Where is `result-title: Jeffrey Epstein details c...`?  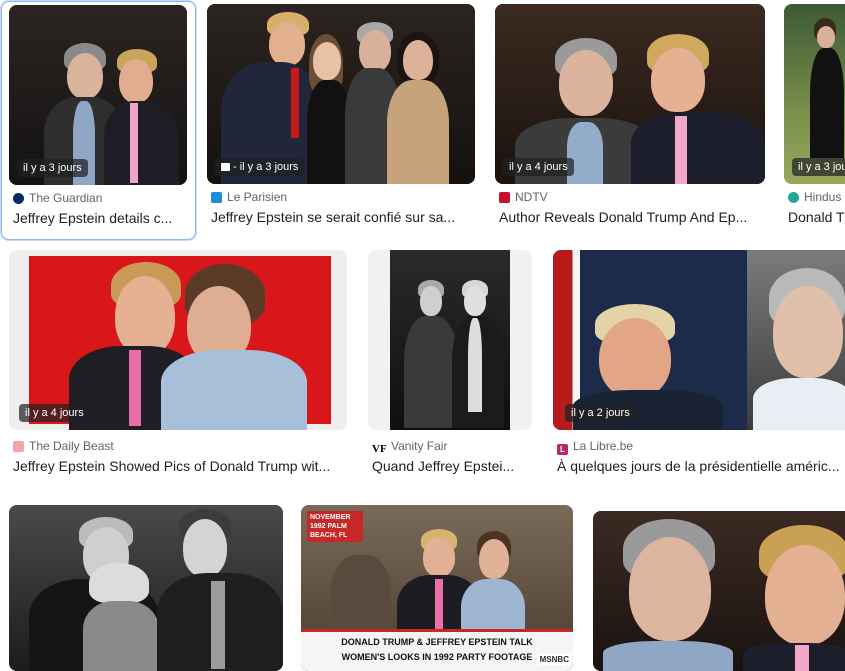
result-title: Jeffrey Epstein details c... is located at coordinates (101, 218).